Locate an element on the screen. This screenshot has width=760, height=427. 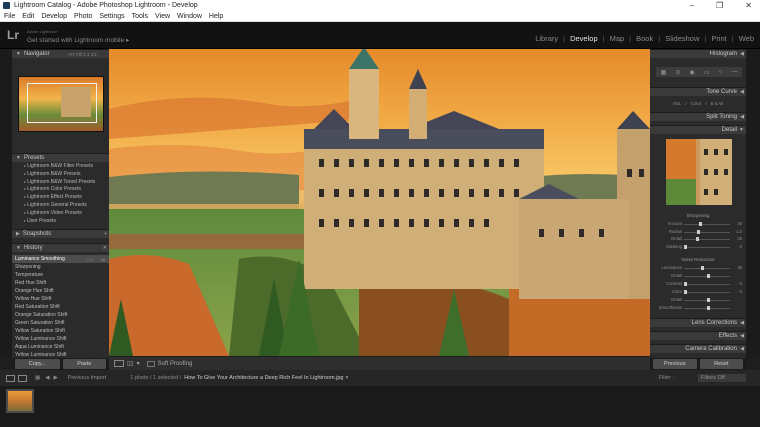
history-step: Orange Hue Shift · · is located at coordinates (60, 291).